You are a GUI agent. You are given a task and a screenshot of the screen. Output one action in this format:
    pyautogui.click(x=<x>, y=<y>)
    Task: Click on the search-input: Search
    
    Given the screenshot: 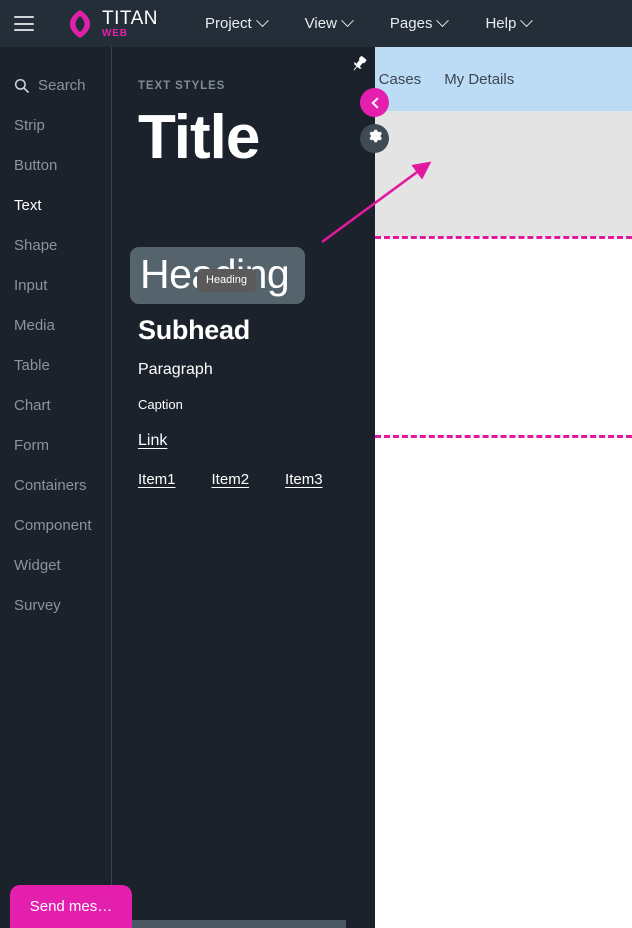 What is the action you would take?
    pyautogui.click(x=56, y=85)
    